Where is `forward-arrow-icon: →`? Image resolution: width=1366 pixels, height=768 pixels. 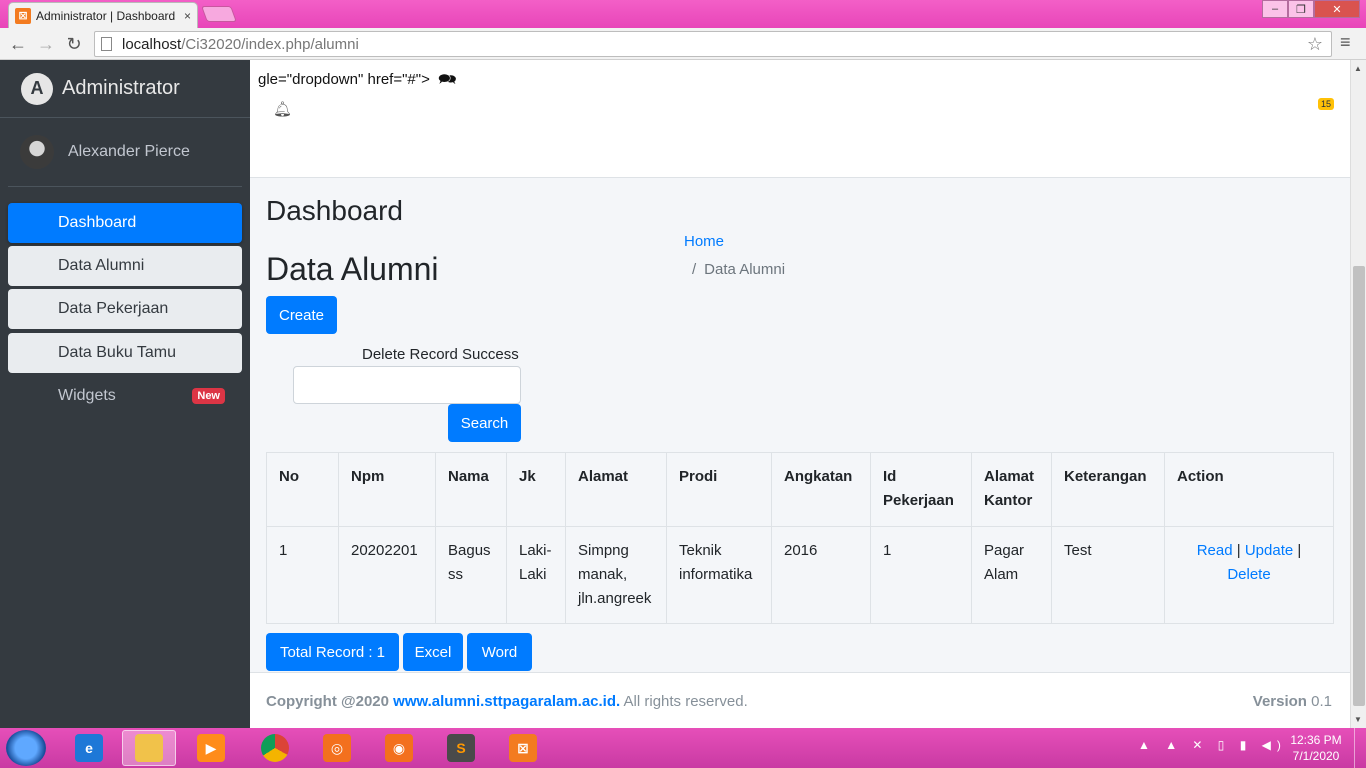
forward-arrow-icon: → is located at coordinates (46, 44).